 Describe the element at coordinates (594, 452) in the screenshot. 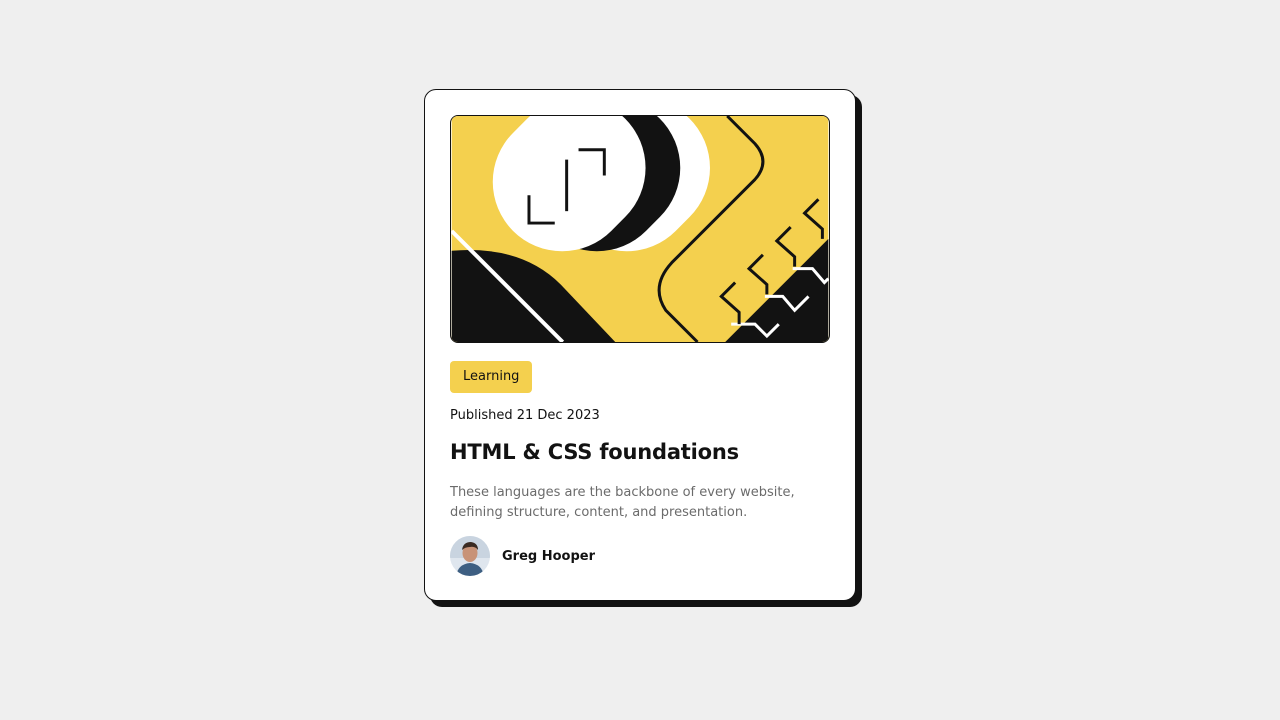

I see `card-title: HTML & CSS foundations` at that location.